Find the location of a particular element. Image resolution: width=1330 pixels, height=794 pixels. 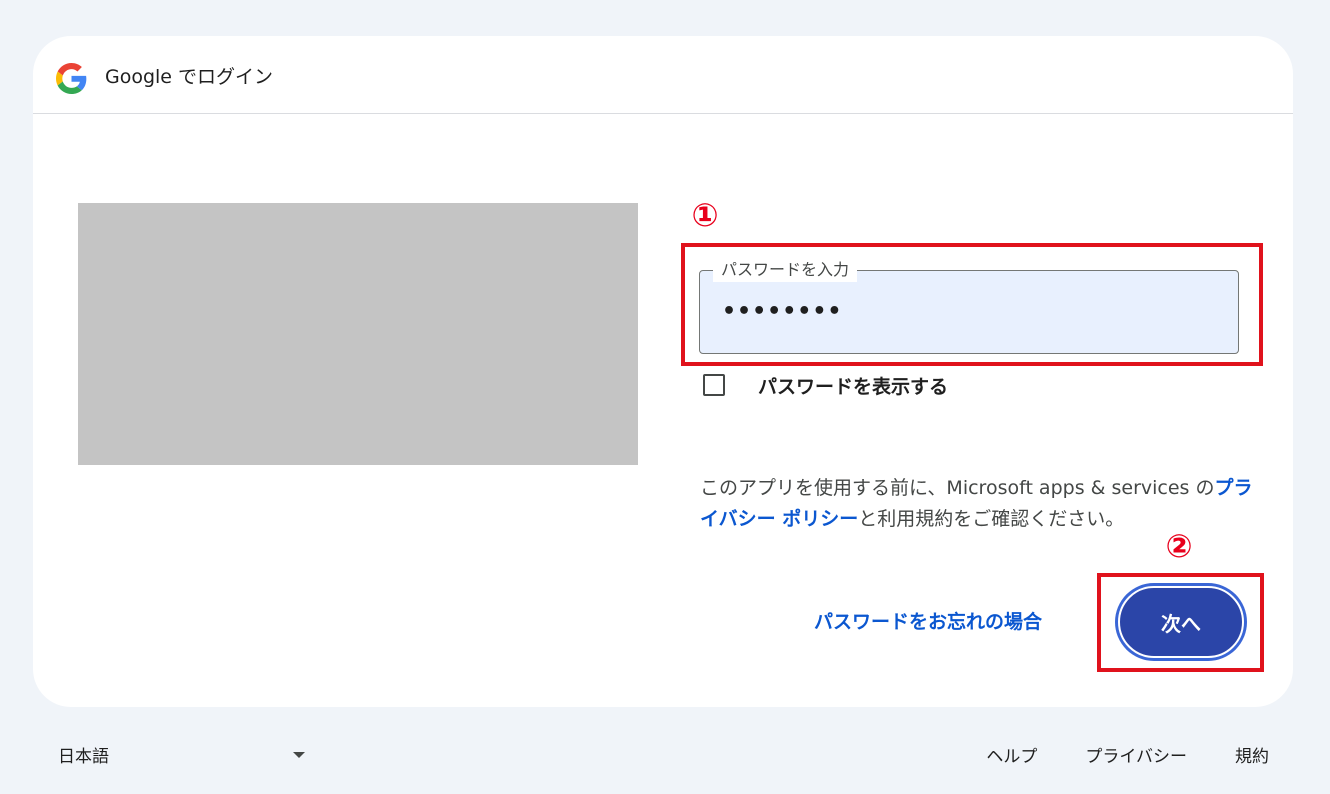

show-password-checkbox is located at coordinates (714, 385).